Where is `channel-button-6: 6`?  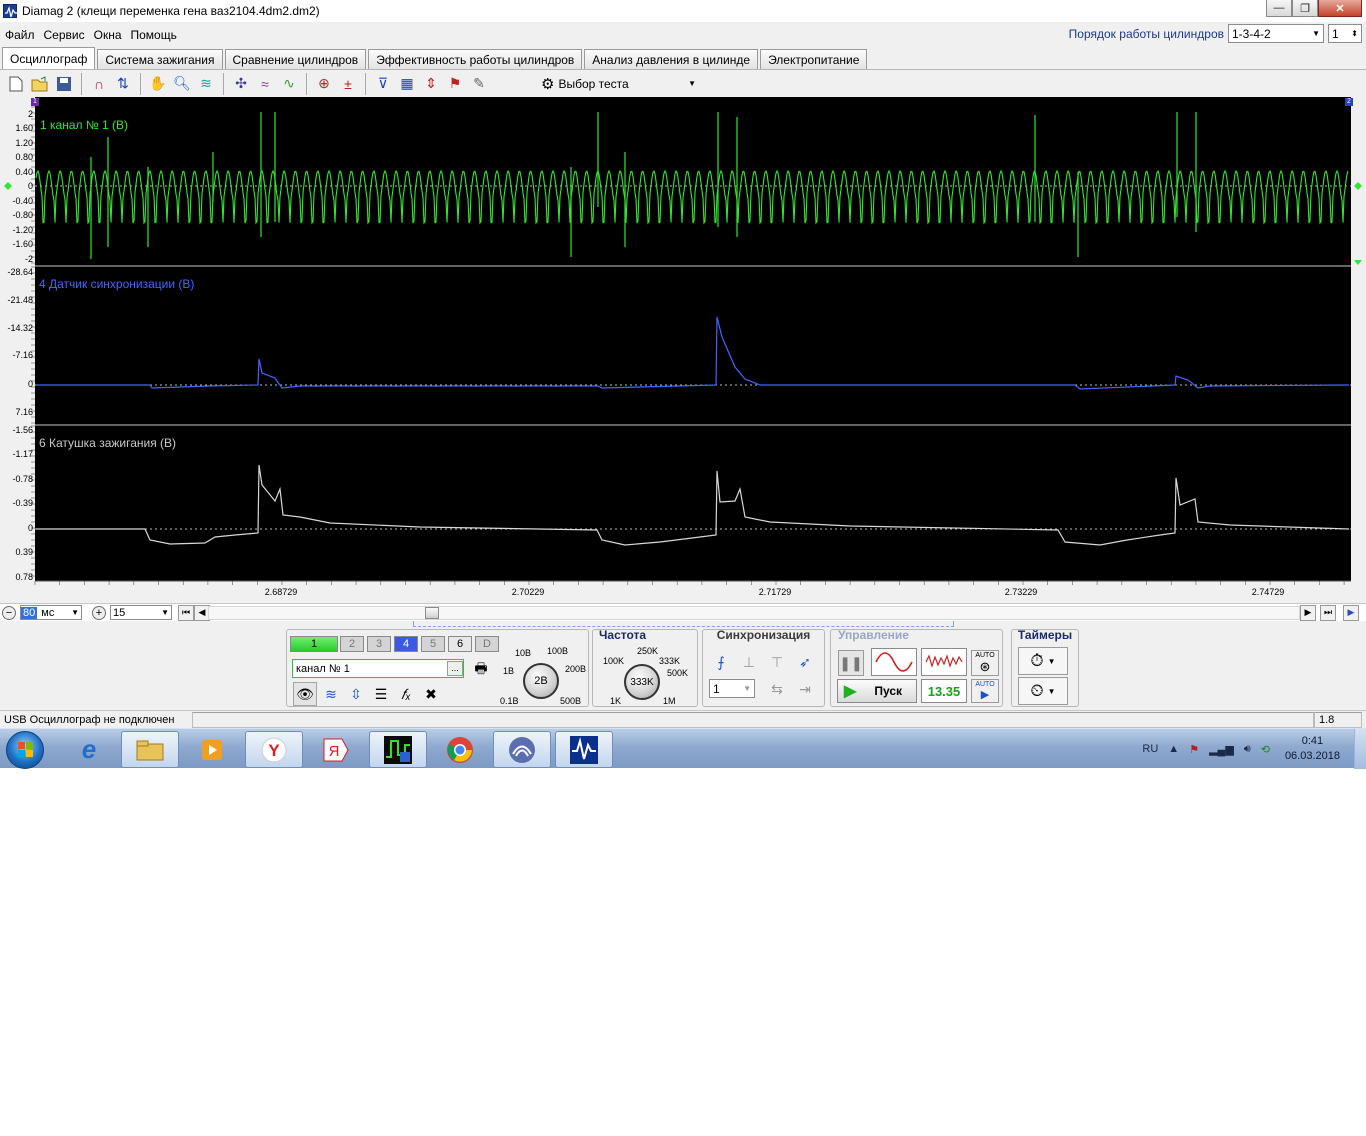
channel-button-6: 6 is located at coordinates (460, 644).